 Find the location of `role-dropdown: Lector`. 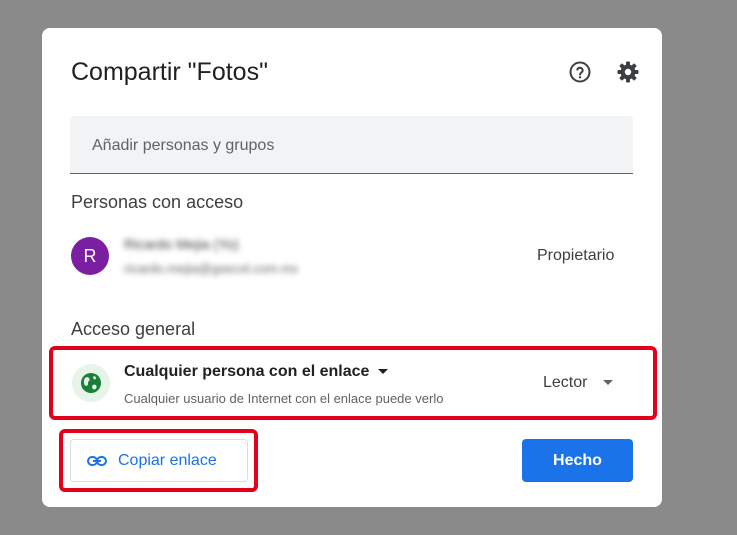

role-dropdown: Lector is located at coordinates (578, 383).